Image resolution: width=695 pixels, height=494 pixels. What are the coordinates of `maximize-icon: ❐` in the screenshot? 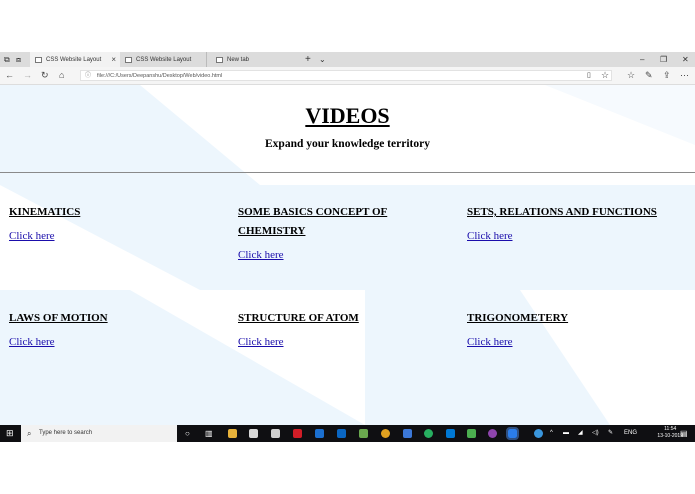 It's located at (663, 59).